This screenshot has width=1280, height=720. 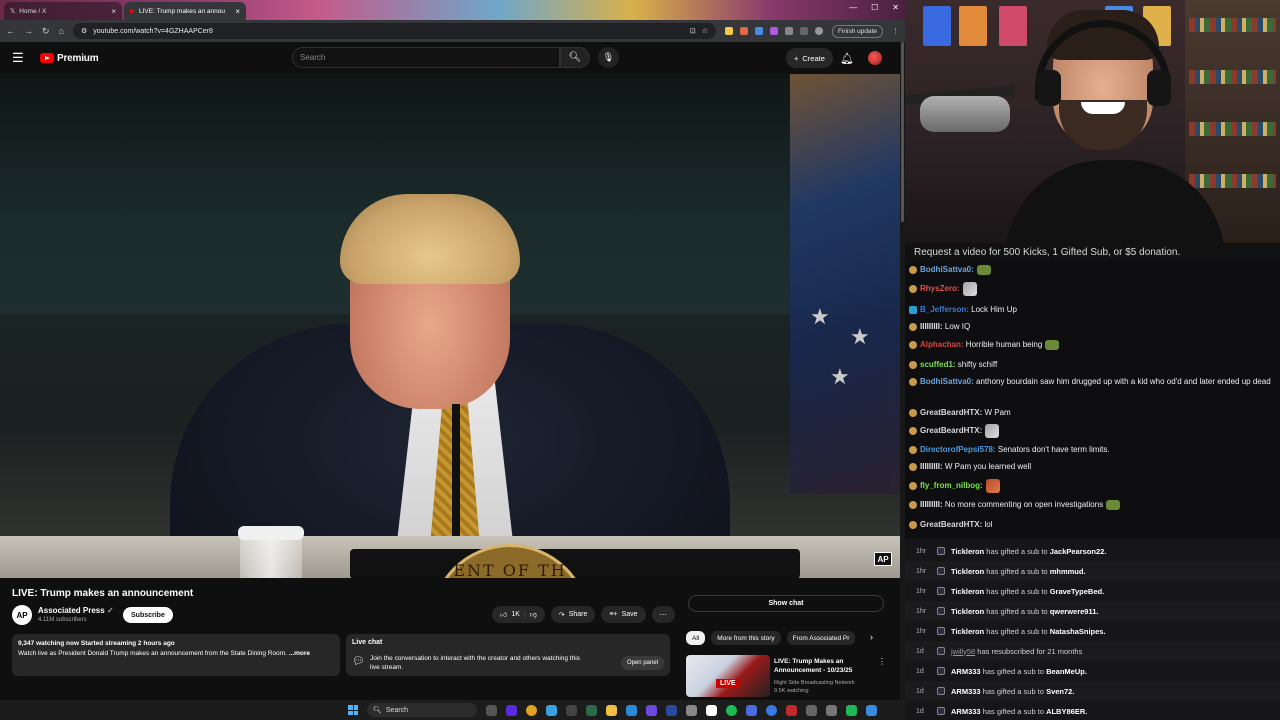 I want to click on thumbs-down-icon: 👎︎, so click(x=533, y=614).